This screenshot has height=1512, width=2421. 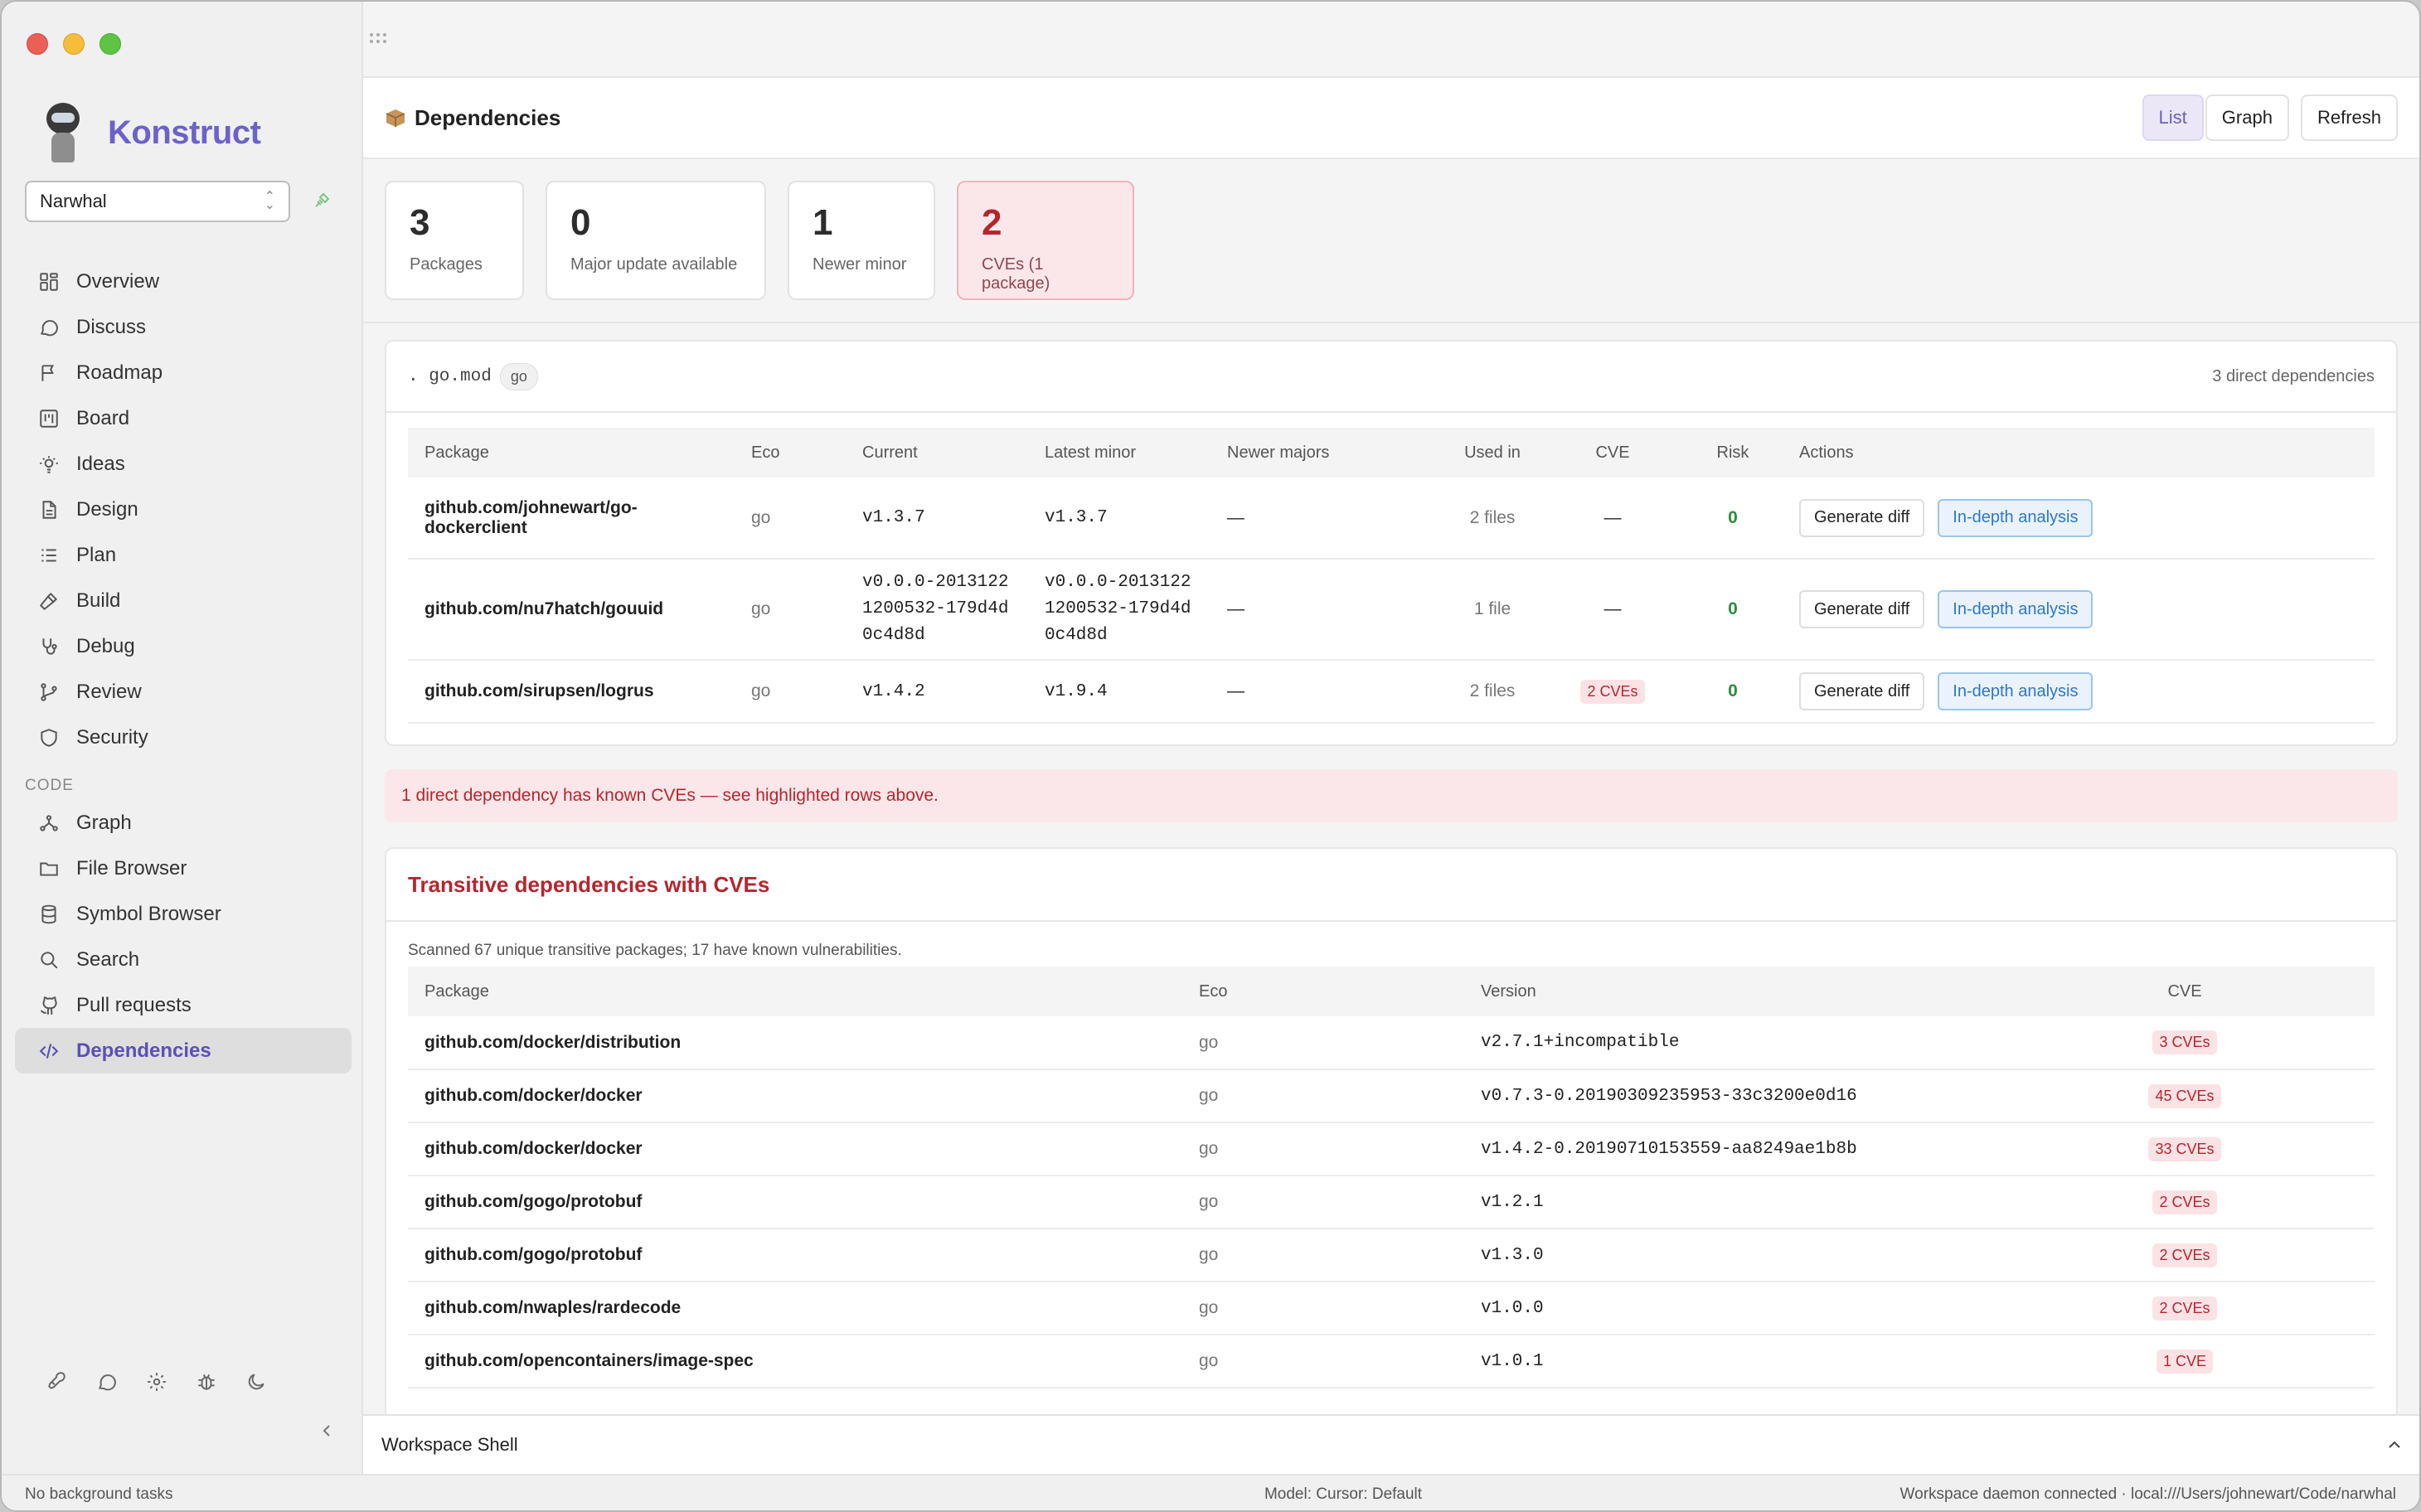 What do you see at coordinates (183, 600) in the screenshot?
I see `sidebar-item-build: Build` at bounding box center [183, 600].